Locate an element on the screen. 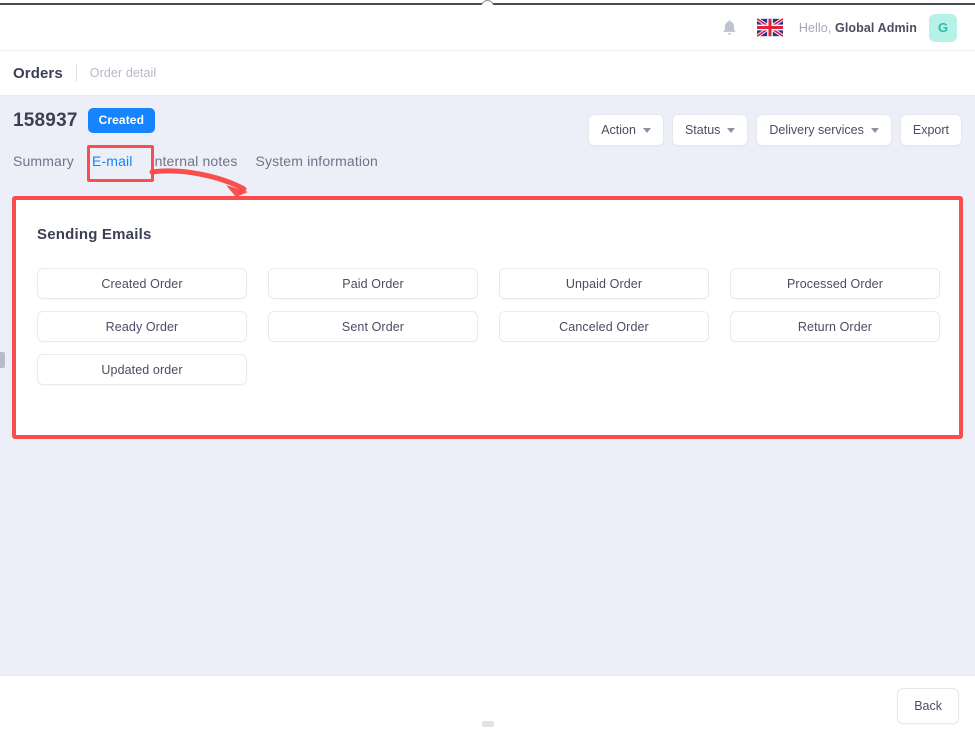  top-header-bar: Hello, Global Admin G is located at coordinates (487, 27).